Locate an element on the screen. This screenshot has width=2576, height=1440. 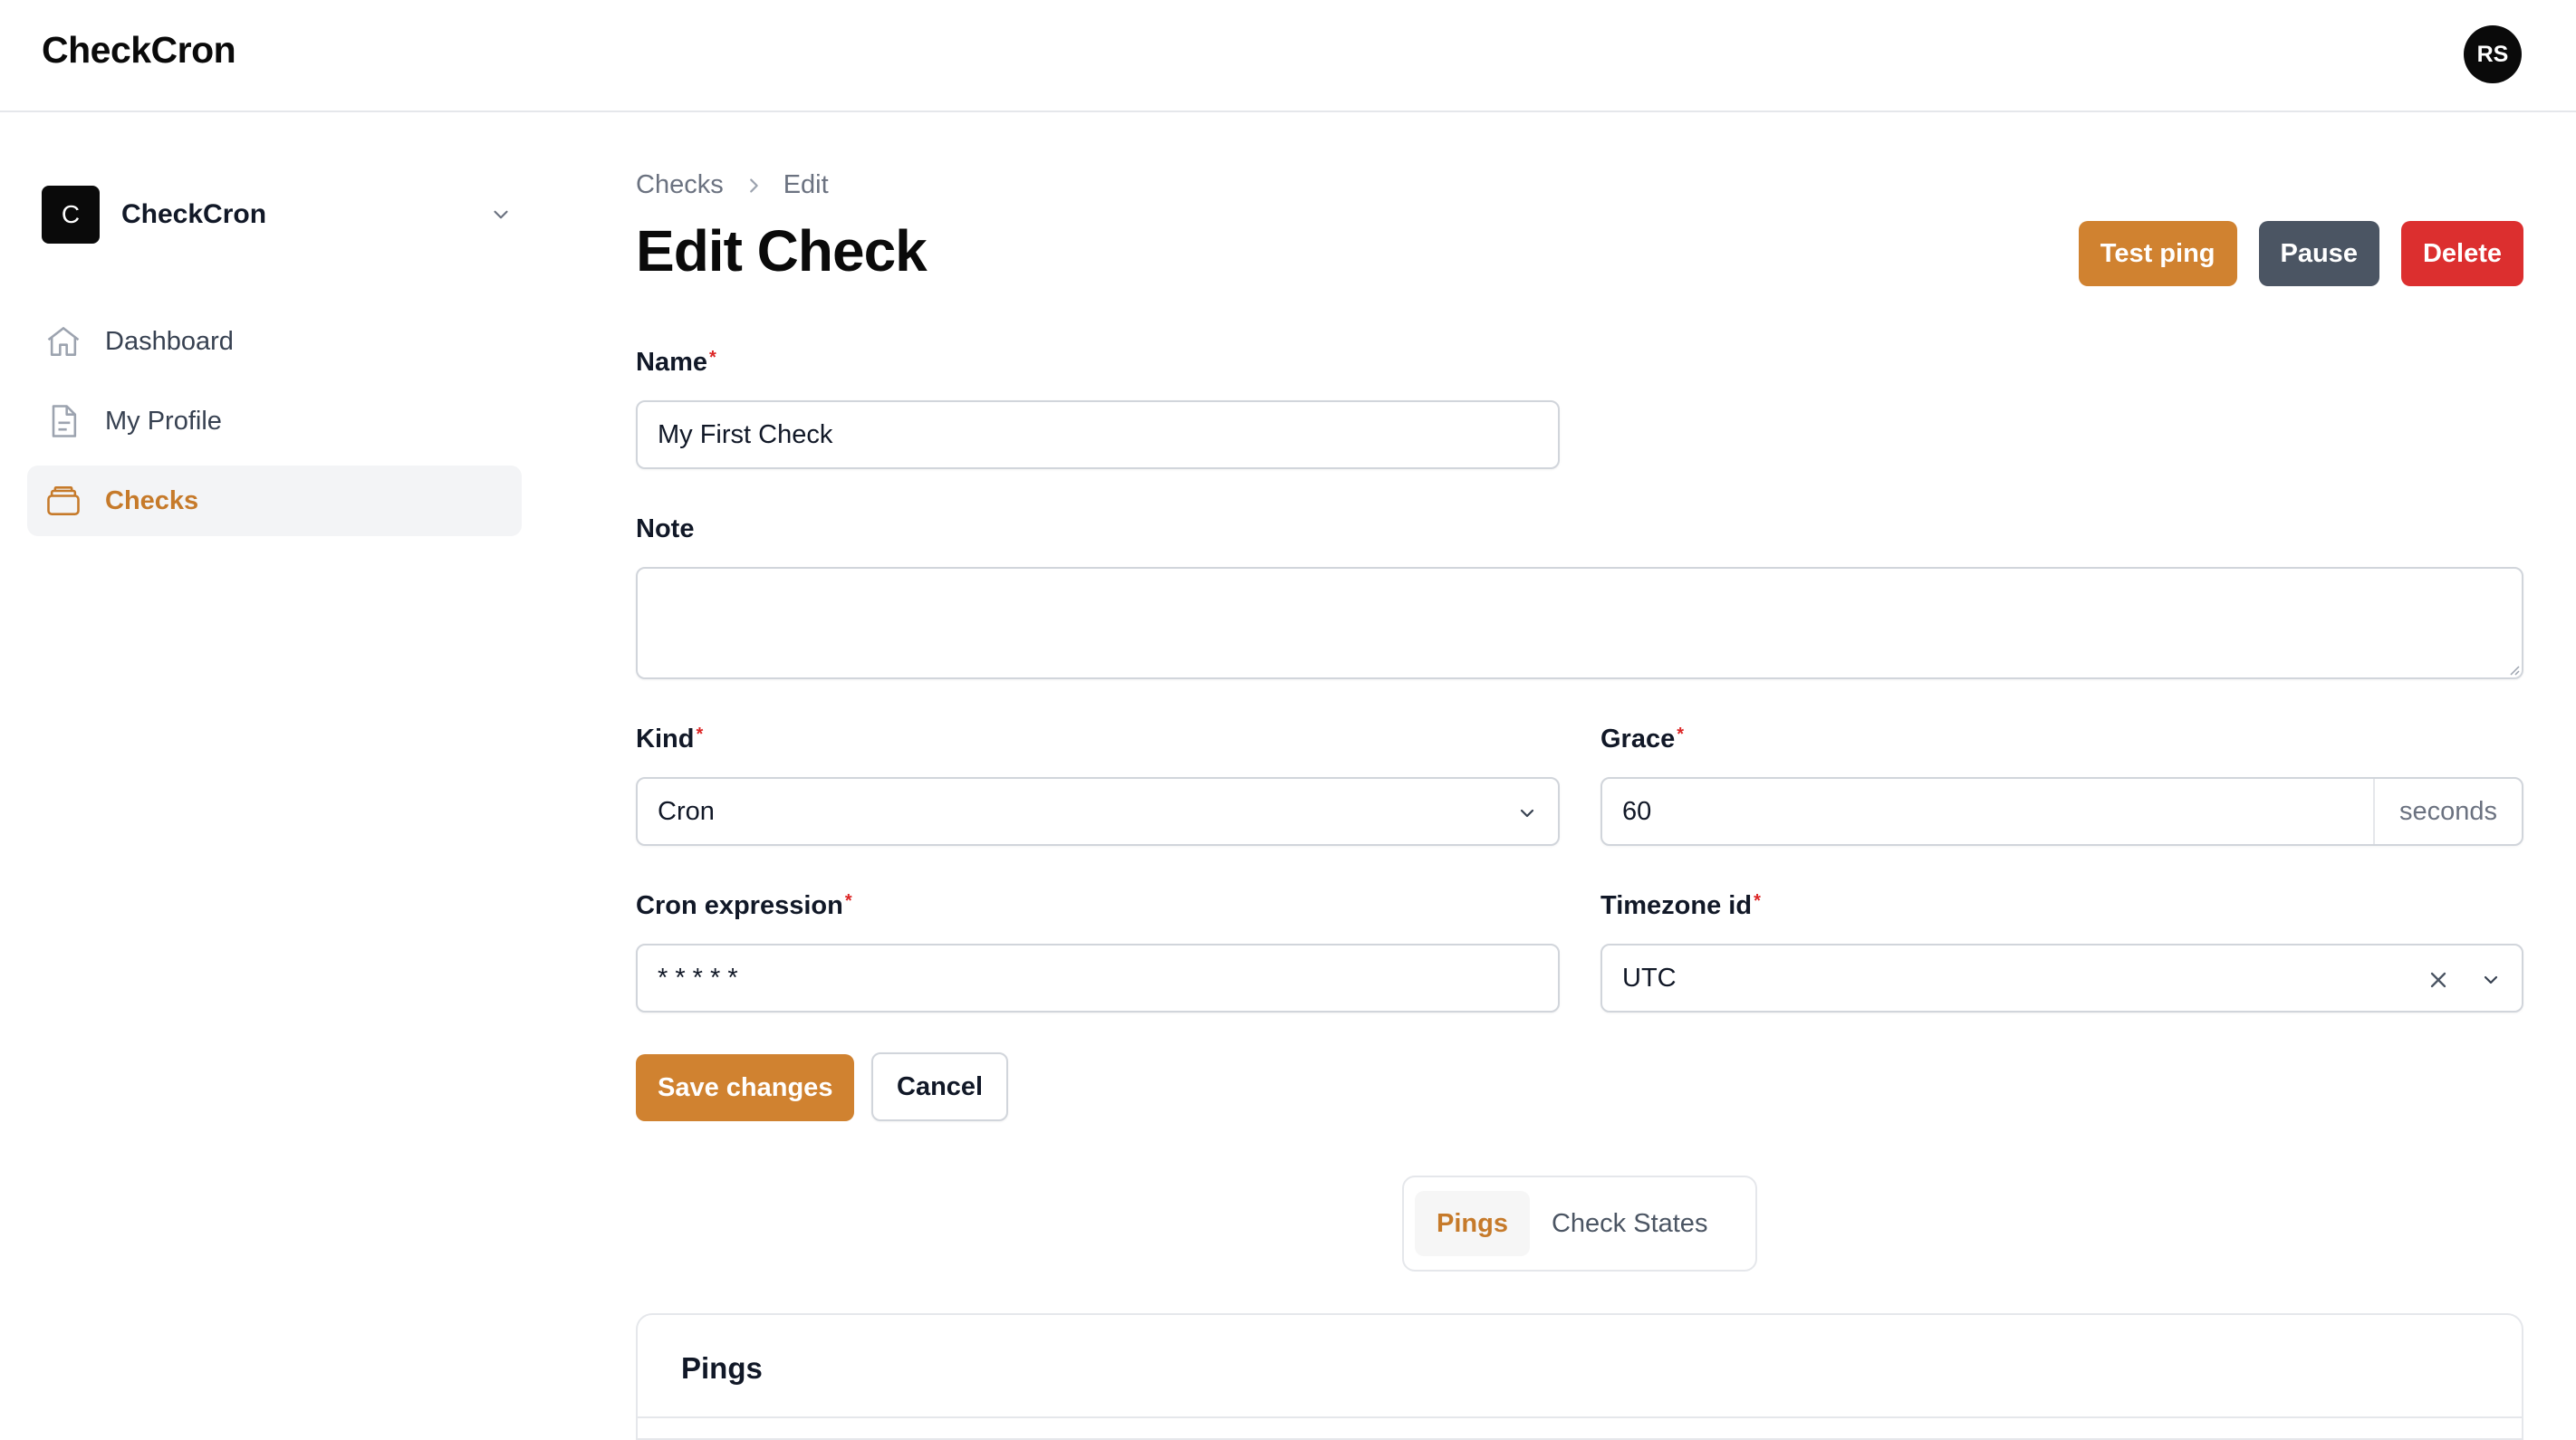
save-changes-button: Save changes is located at coordinates (745, 1087).